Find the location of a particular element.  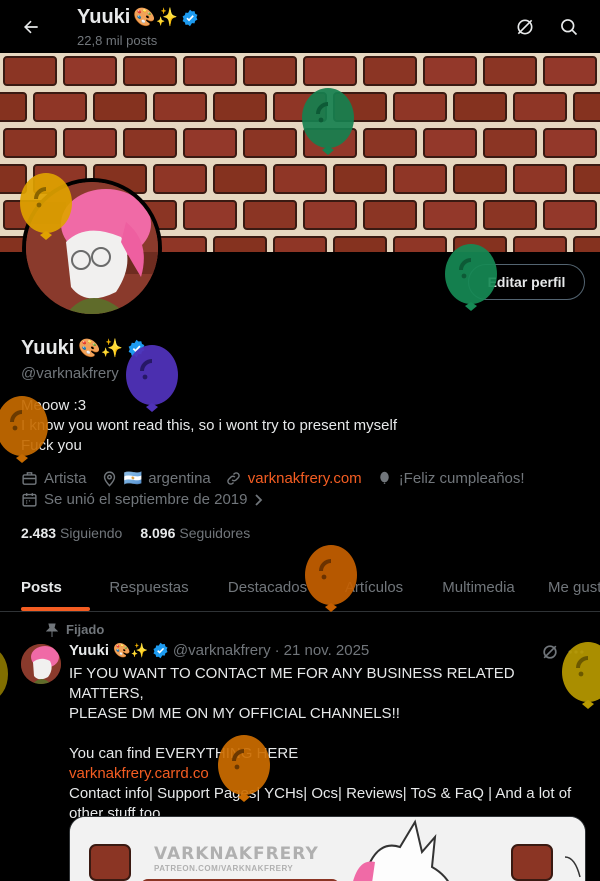

profile-website-link: varknakfrery.com is located at coordinates (305, 478).